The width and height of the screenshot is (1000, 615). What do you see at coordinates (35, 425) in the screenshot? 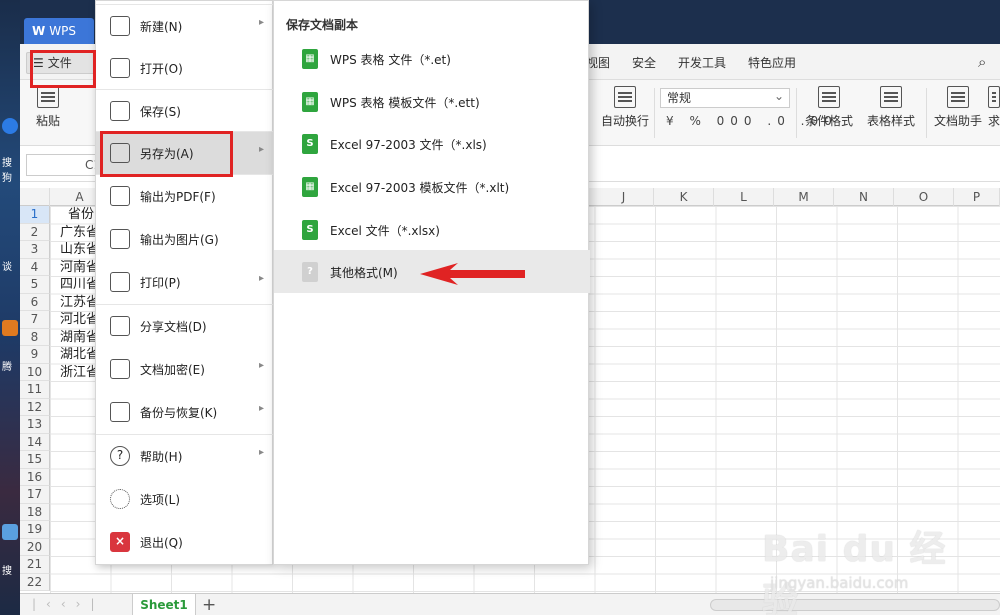
I see `row-header: 13` at bounding box center [35, 425].